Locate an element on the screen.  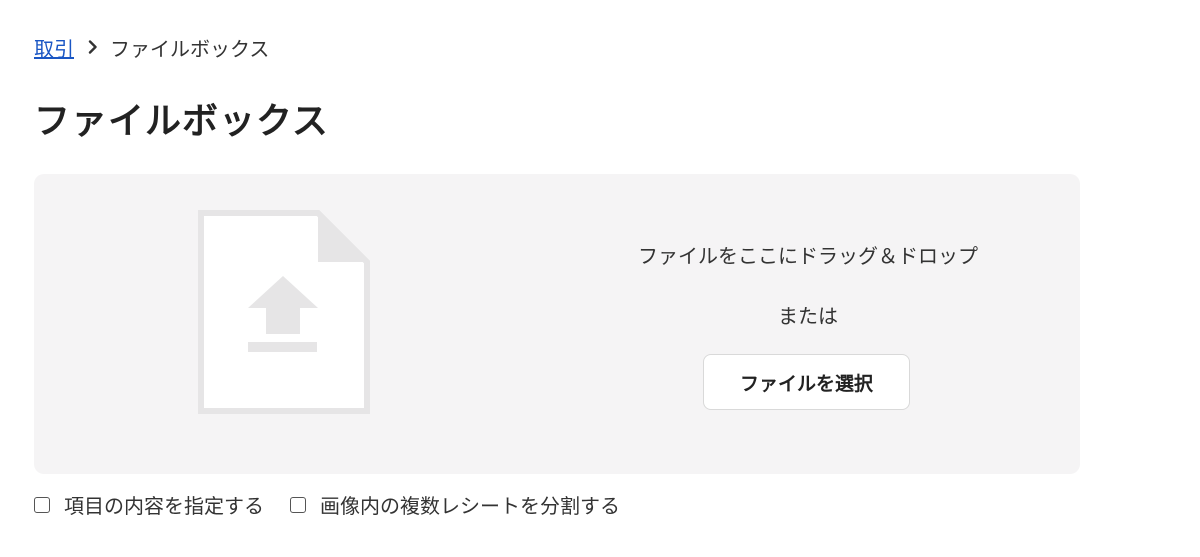
specify-fields-label: 項目の内容を指定する is located at coordinates (164, 506).